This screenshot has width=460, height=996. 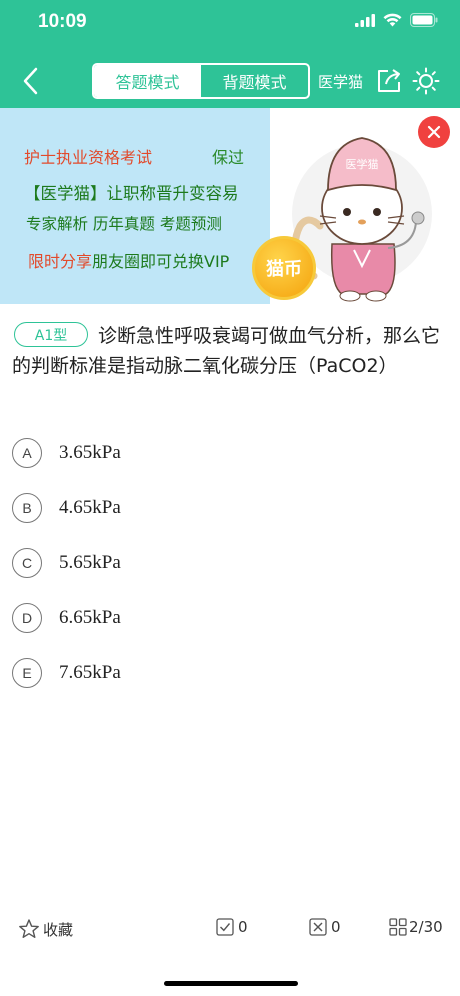 What do you see at coordinates (60, 261) in the screenshot?
I see `ad-promo-highlight: 限时分享` at bounding box center [60, 261].